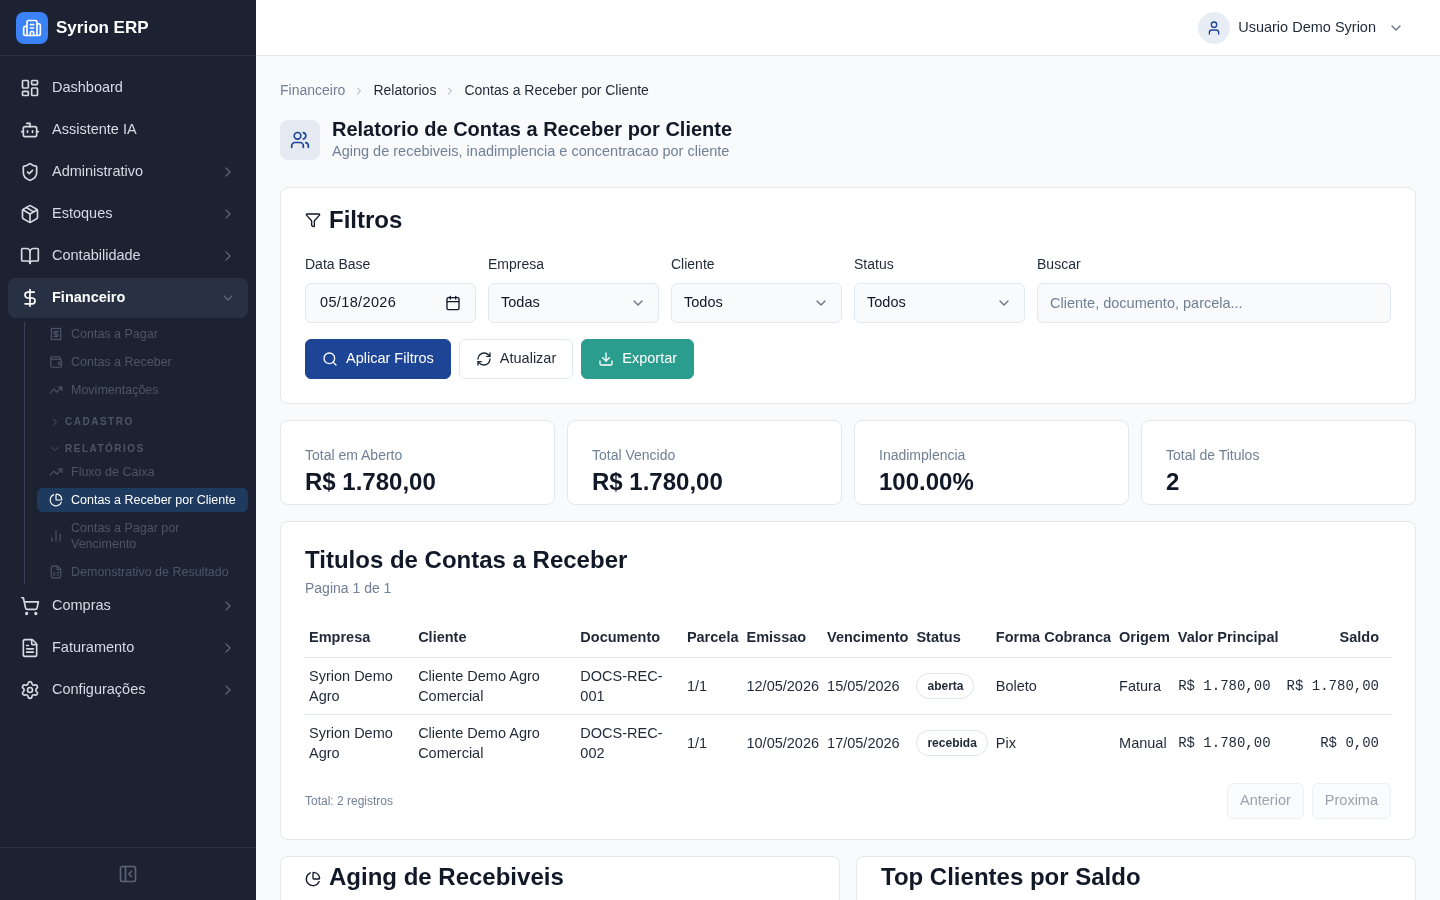 The width and height of the screenshot is (1440, 900). I want to click on collapse-sidebar-icon, so click(128, 874).